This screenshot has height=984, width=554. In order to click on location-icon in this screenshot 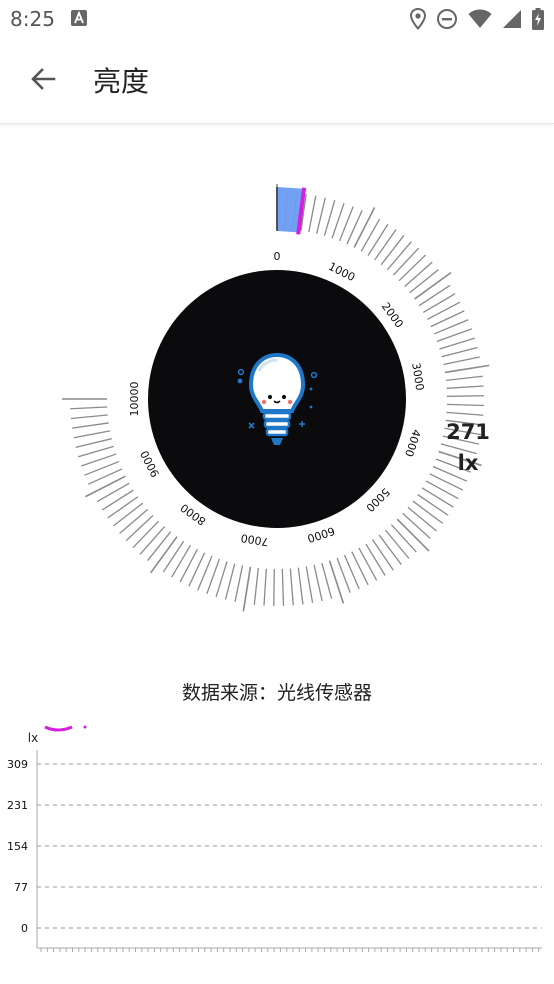, I will do `click(418, 19)`.